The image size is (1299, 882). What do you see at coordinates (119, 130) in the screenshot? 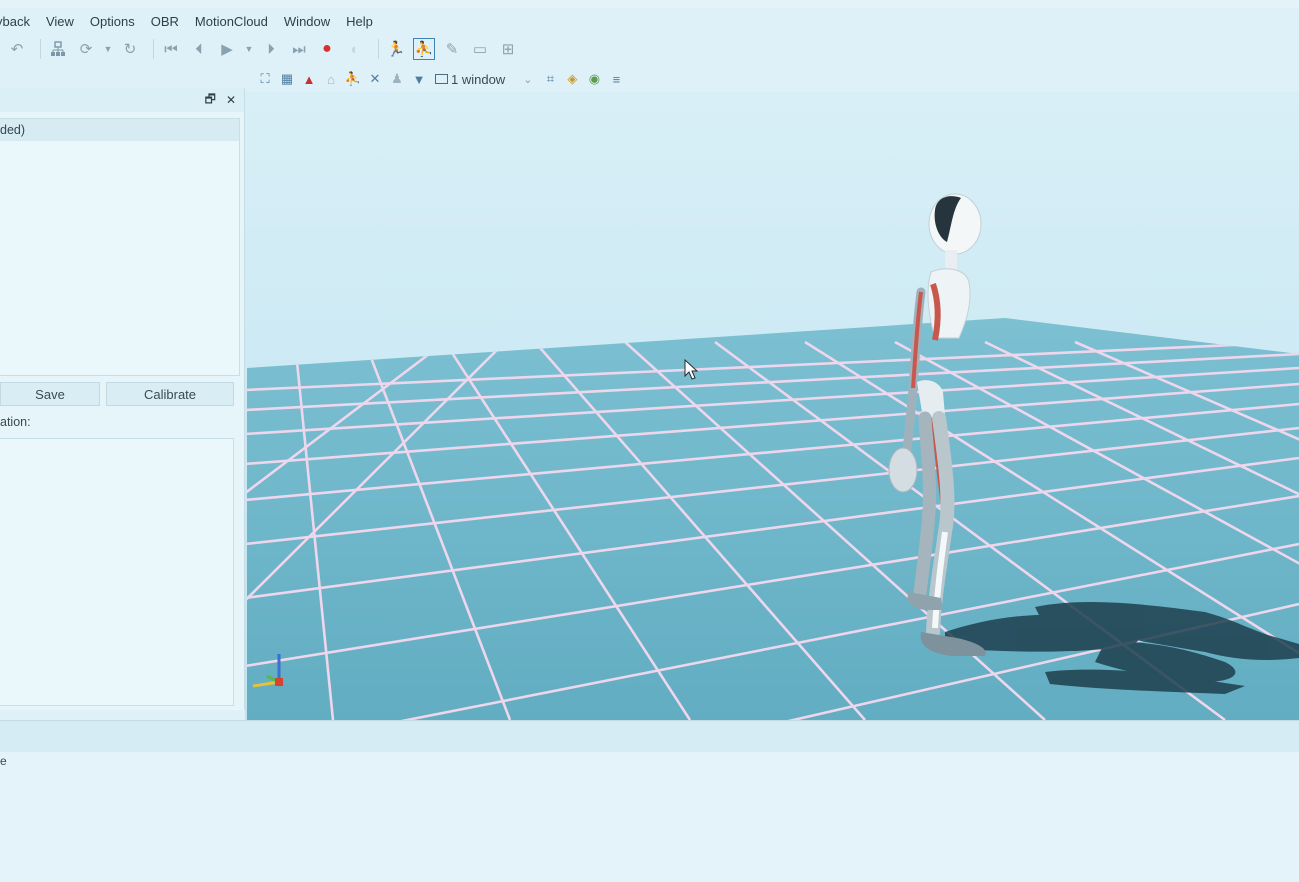
I see `list-header: ded)` at bounding box center [119, 130].